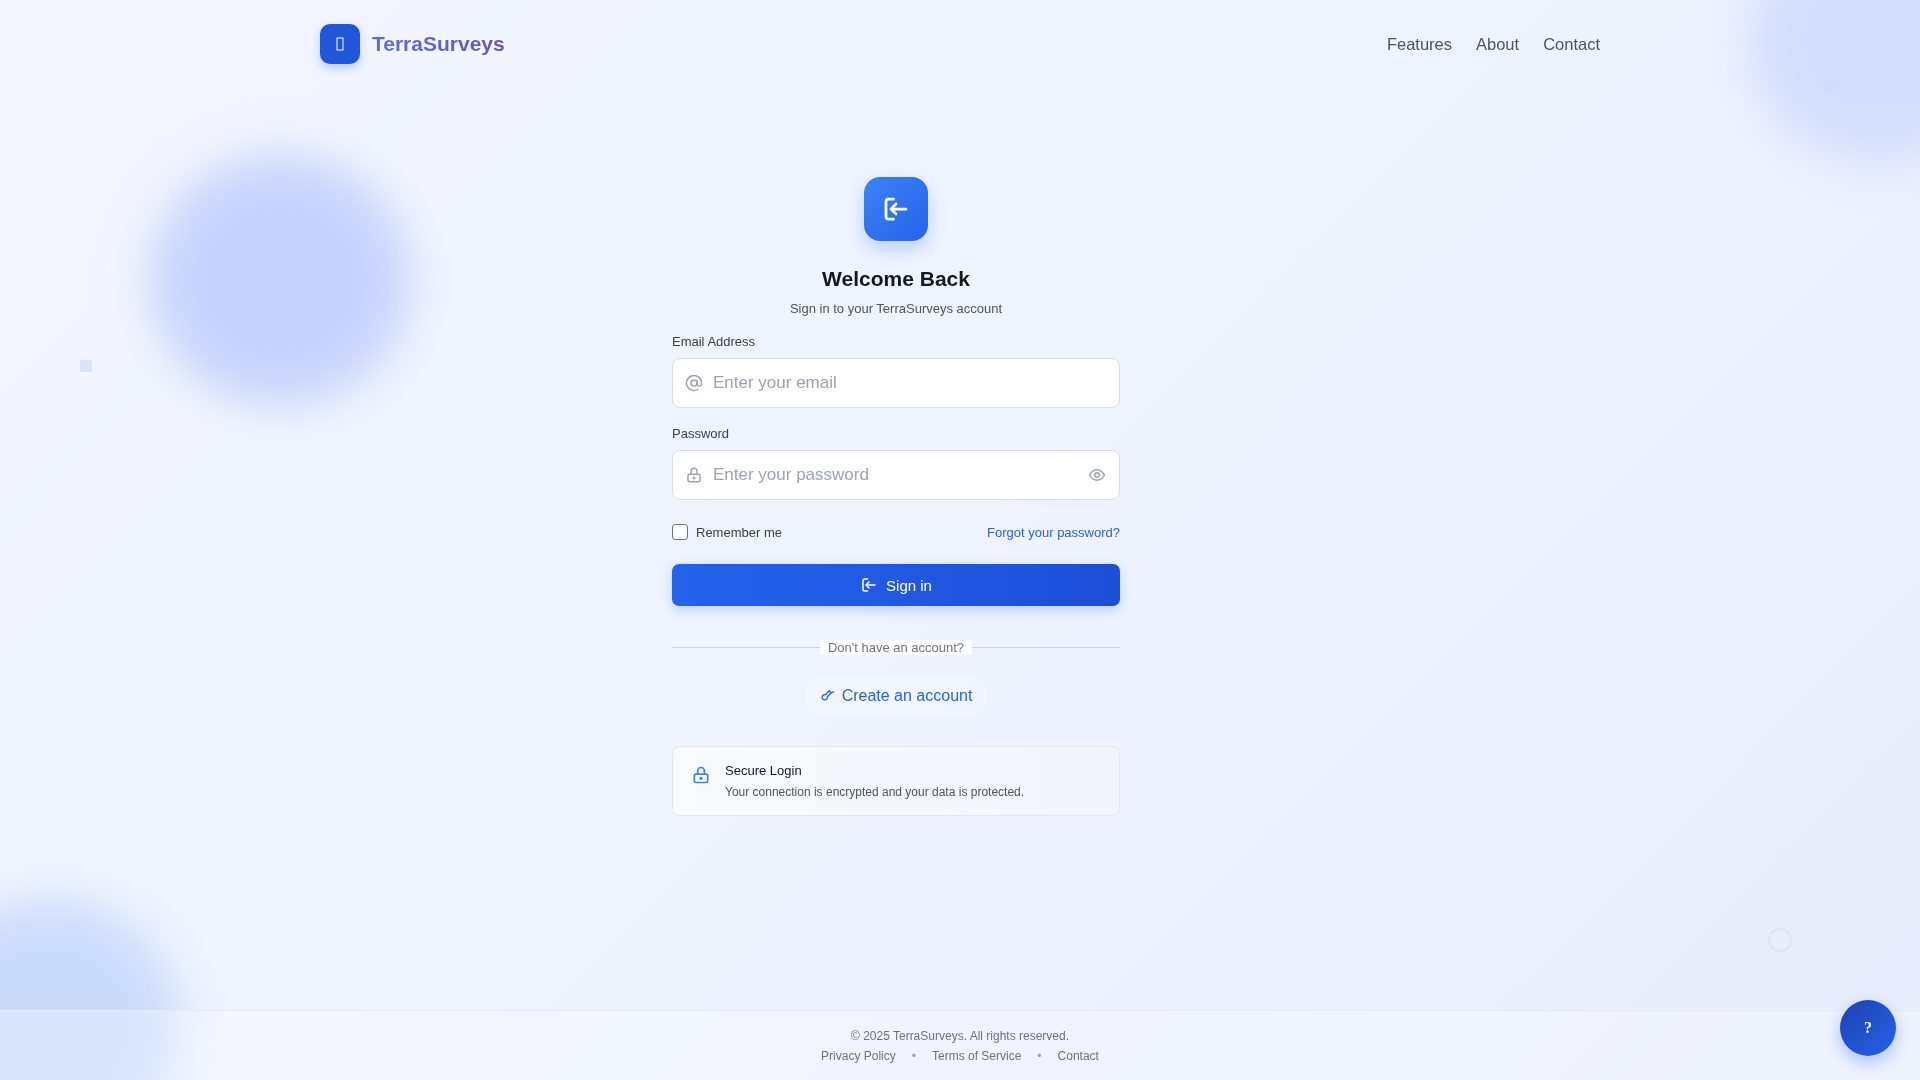 The width and height of the screenshot is (1920, 1080). Describe the element at coordinates (1053, 532) in the screenshot. I see `forgot-password-link: Forgot your password?` at that location.